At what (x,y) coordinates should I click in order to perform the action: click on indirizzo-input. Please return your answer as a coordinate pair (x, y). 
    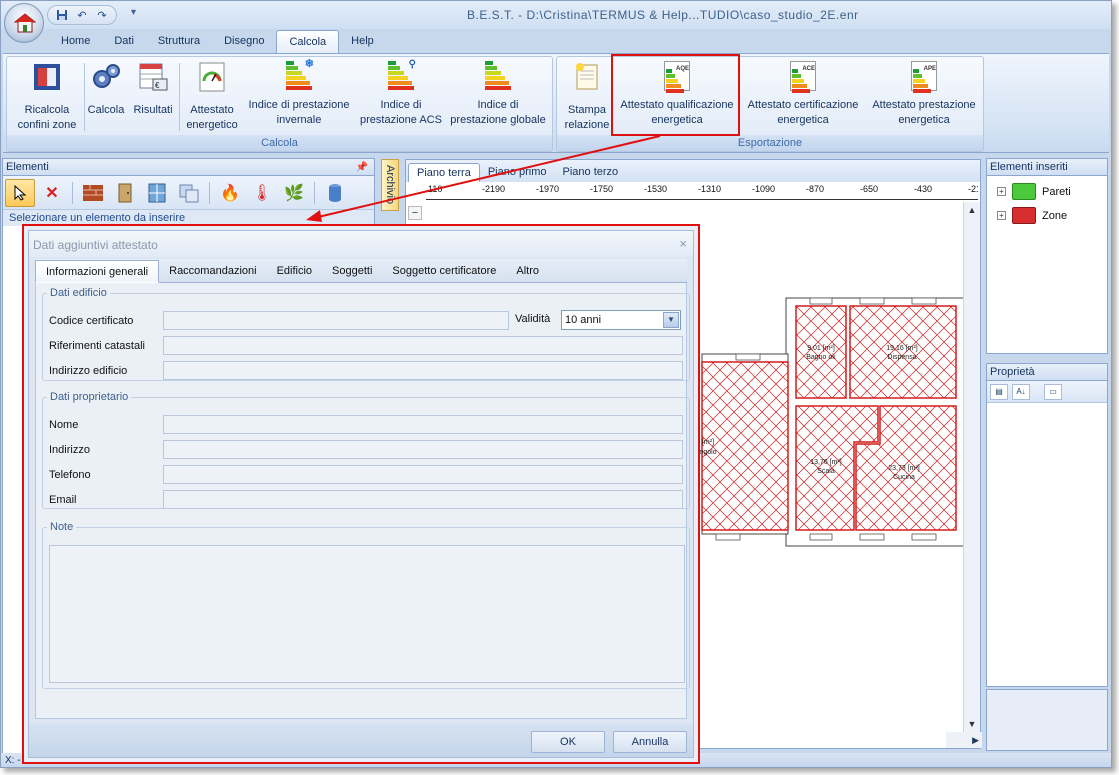
    Looking at the image, I should click on (423, 449).